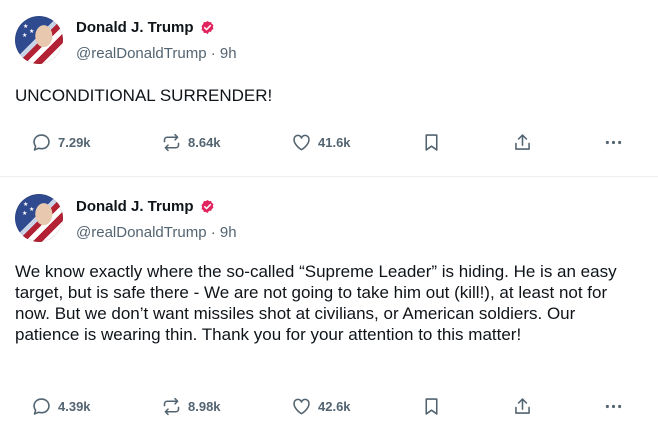 This screenshot has width=658, height=432. What do you see at coordinates (334, 406) in the screenshot?
I see `like-count: 42.6k` at bounding box center [334, 406].